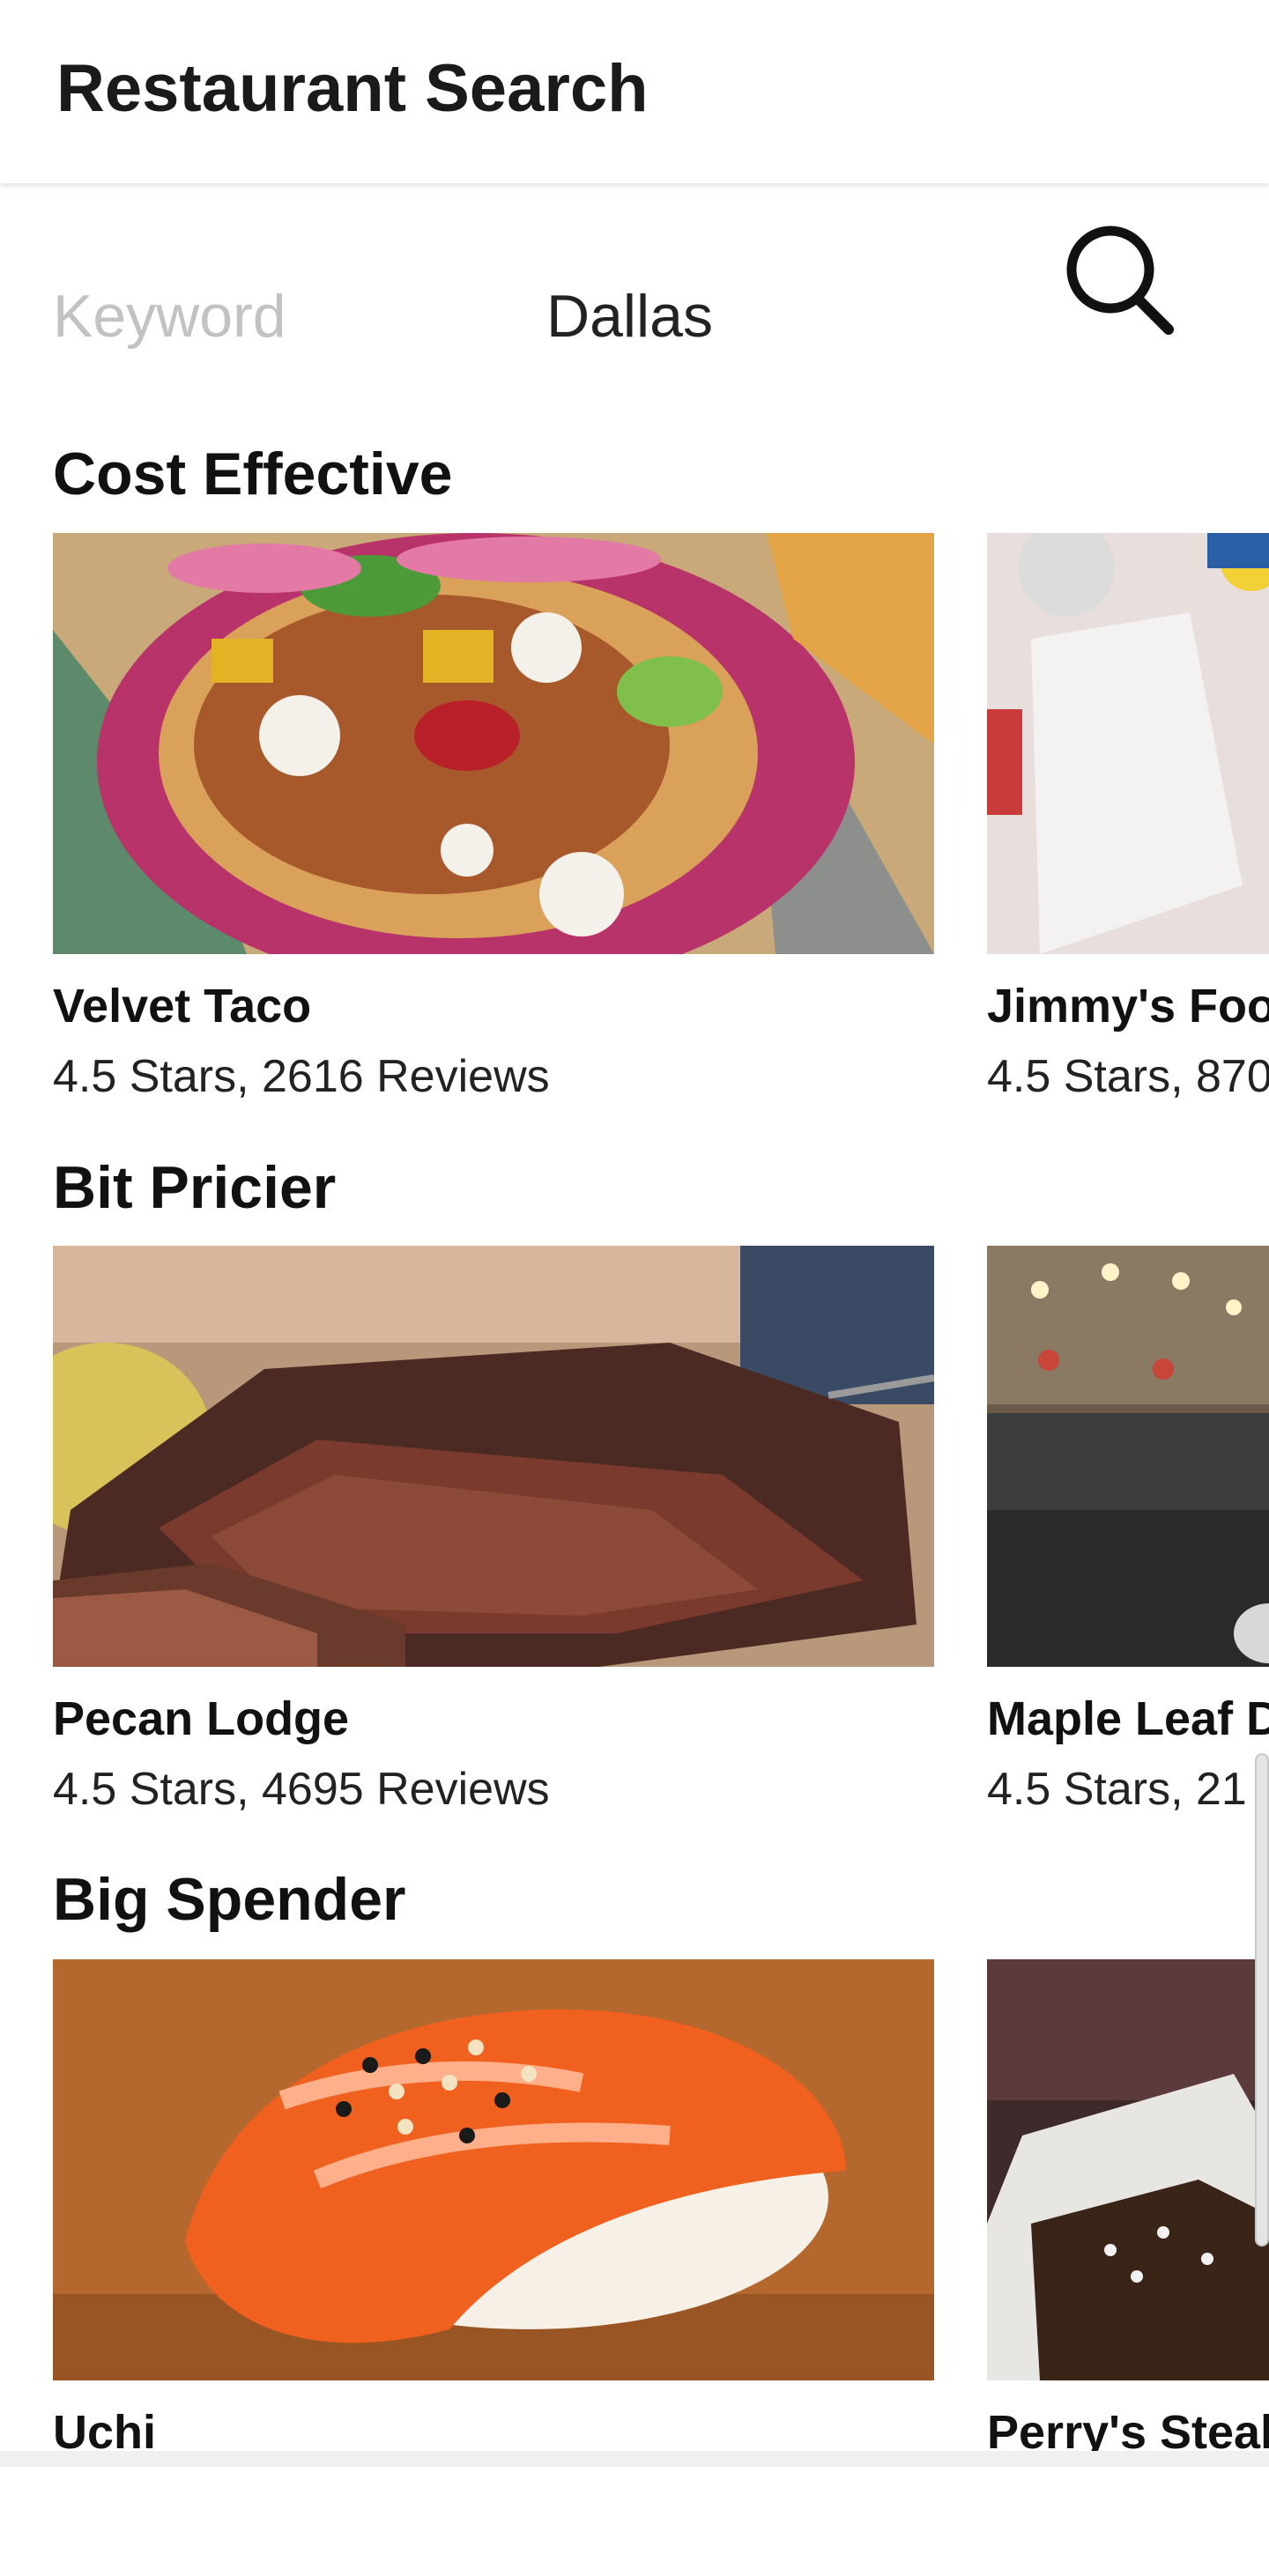 The width and height of the screenshot is (1269, 2576). Describe the element at coordinates (1128, 1007) in the screenshot. I see `restaurant-name: Jimmy's Food Store` at that location.